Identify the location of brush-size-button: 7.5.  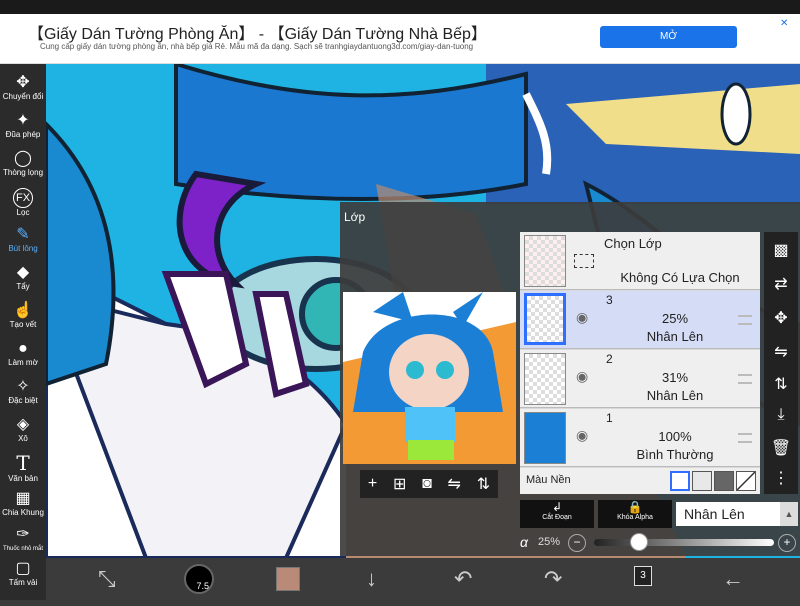
(199, 579).